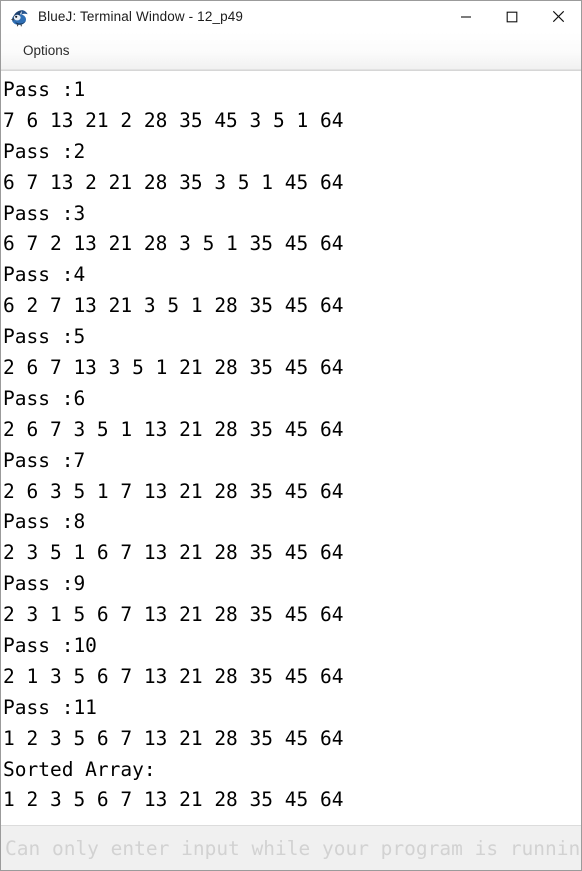 The width and height of the screenshot is (582, 871). What do you see at coordinates (173, 553) in the screenshot?
I see `terminal-line: 2 3 5 1 6 7 13 21 28 35 45 64` at bounding box center [173, 553].